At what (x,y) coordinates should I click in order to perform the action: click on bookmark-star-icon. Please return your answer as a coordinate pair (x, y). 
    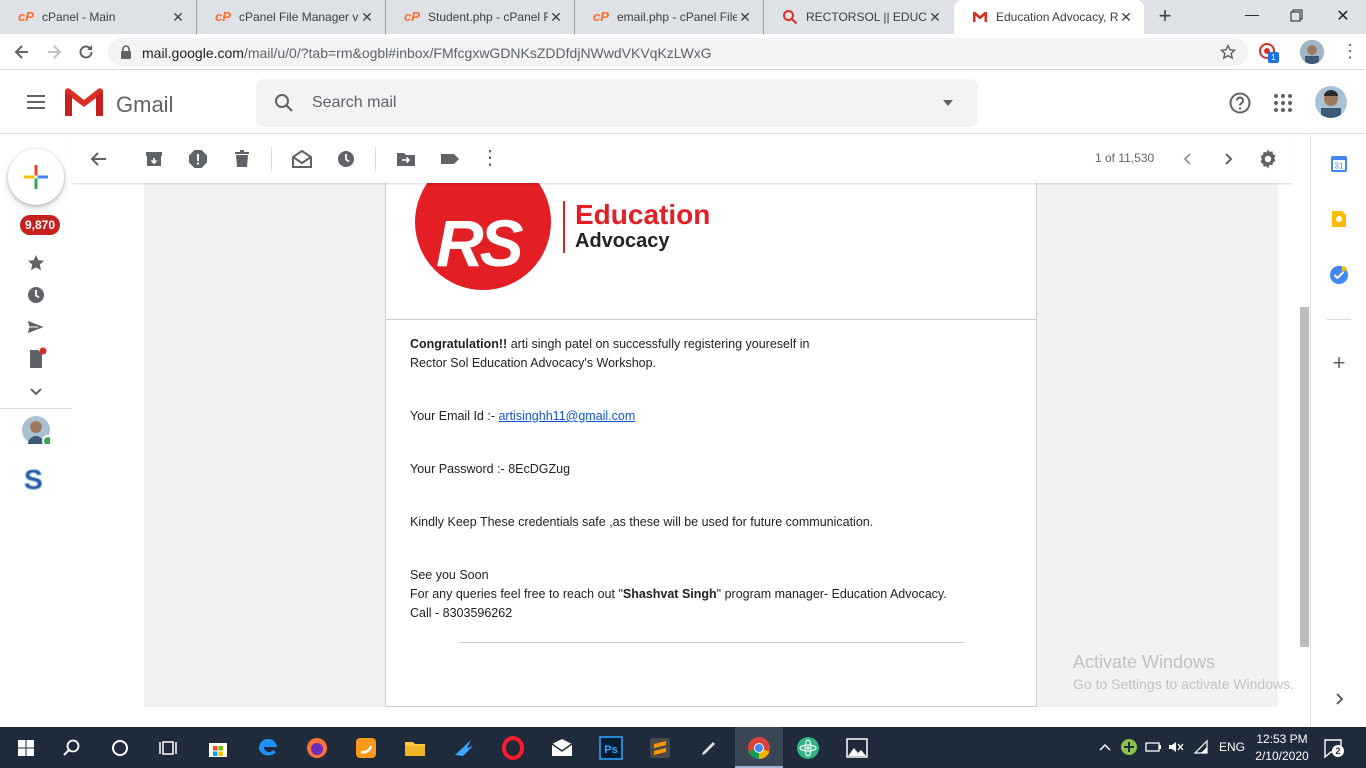
    Looking at the image, I should click on (1228, 52).